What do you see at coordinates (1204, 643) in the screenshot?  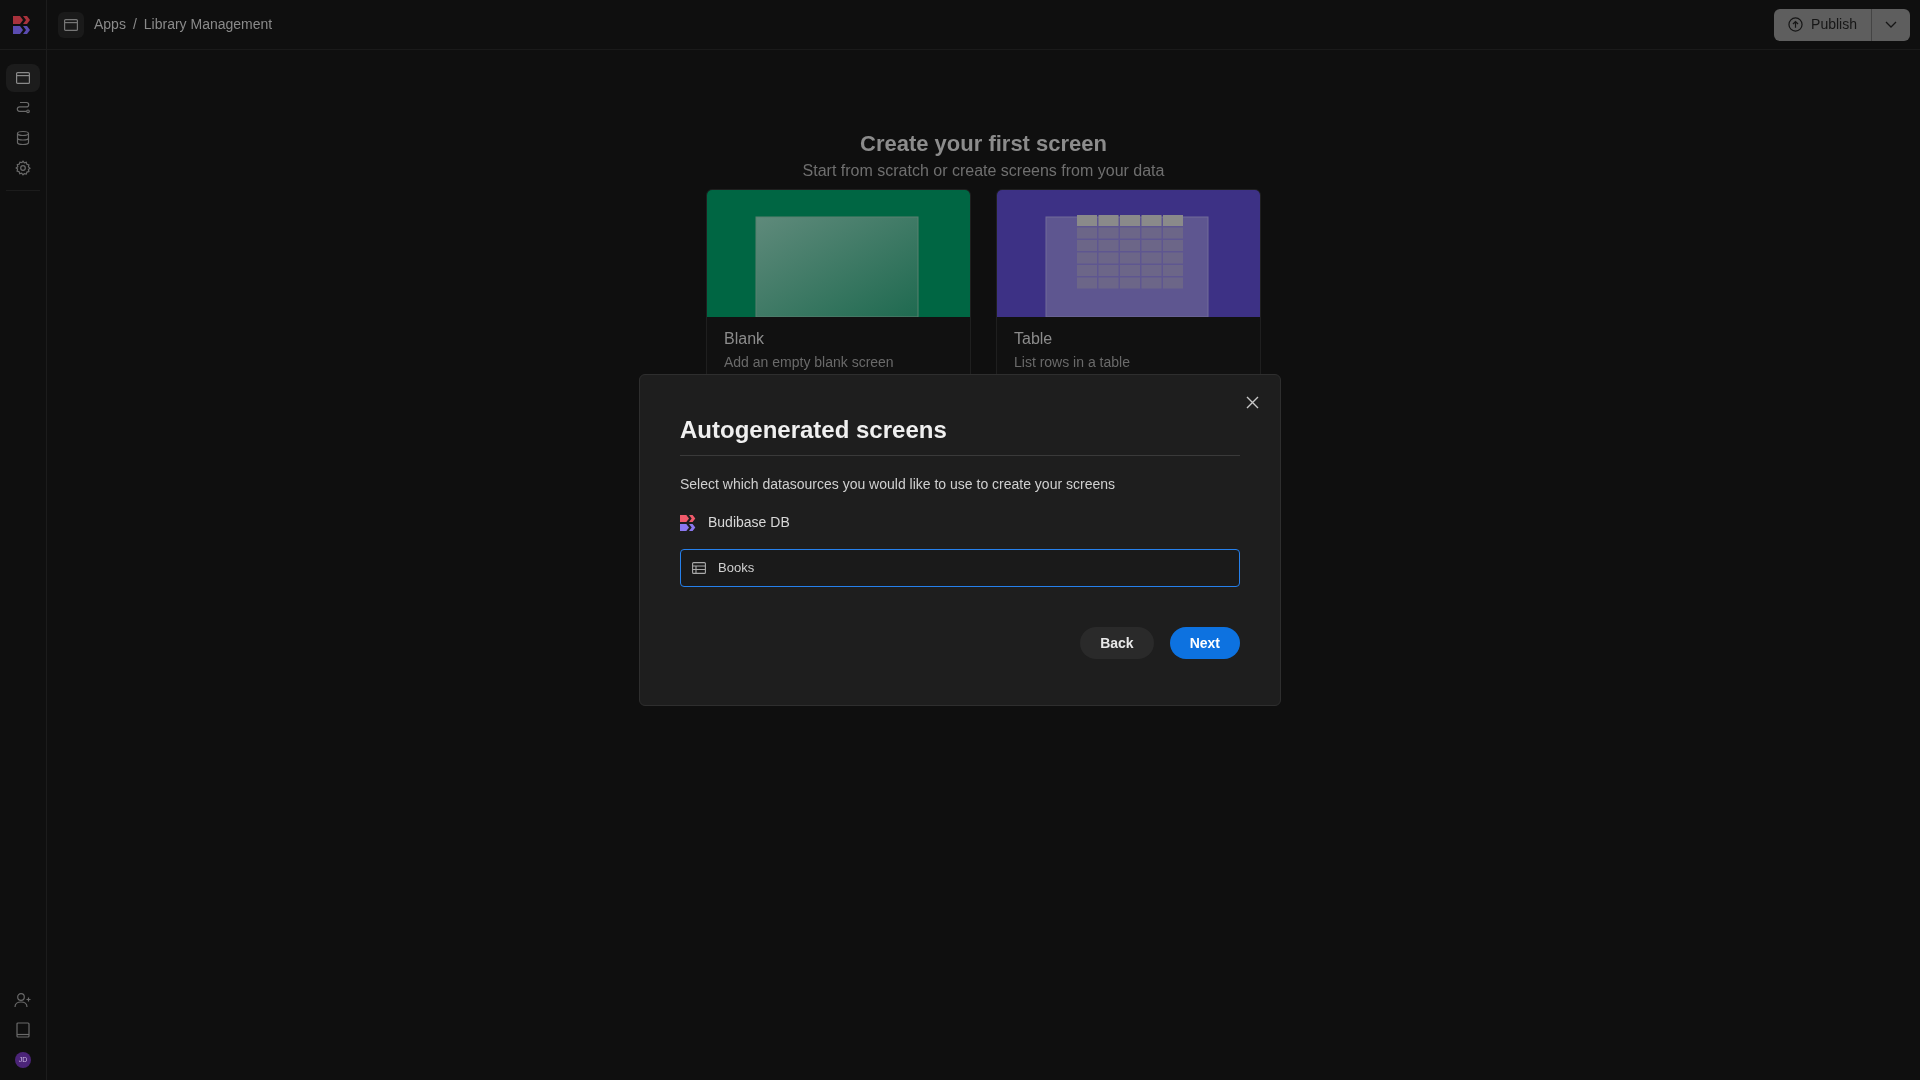 I see `next-button: Next` at bounding box center [1204, 643].